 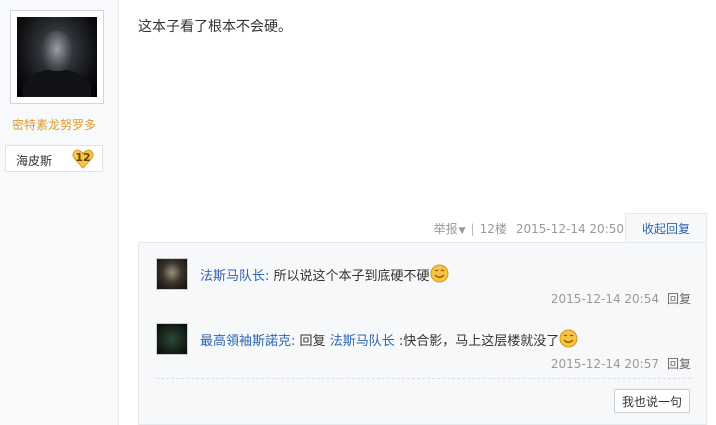 I want to click on report-link: 举报▼, so click(x=450, y=228).